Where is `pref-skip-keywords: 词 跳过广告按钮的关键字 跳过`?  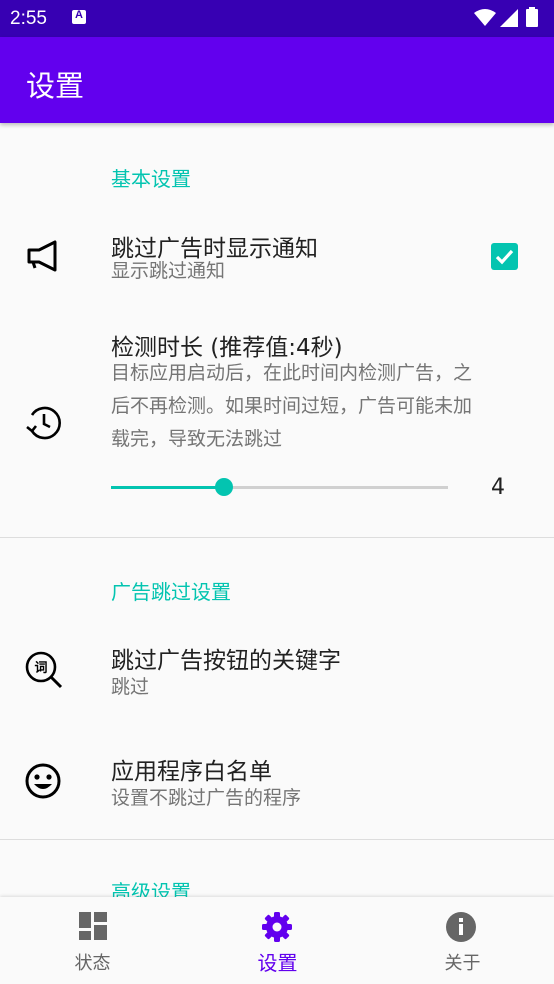
pref-skip-keywords: 词 跳过广告按钮的关键字 跳过 is located at coordinates (277, 673).